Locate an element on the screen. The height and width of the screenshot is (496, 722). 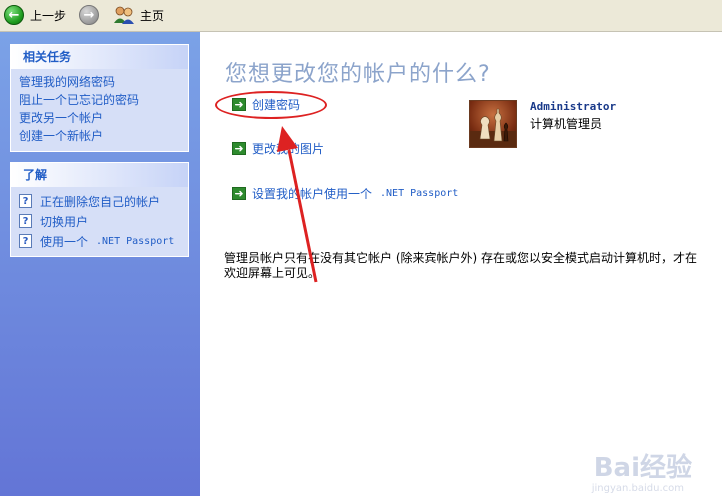
action-label-prefix: 设置我的帐户使用一个 is located at coordinates (312, 194).